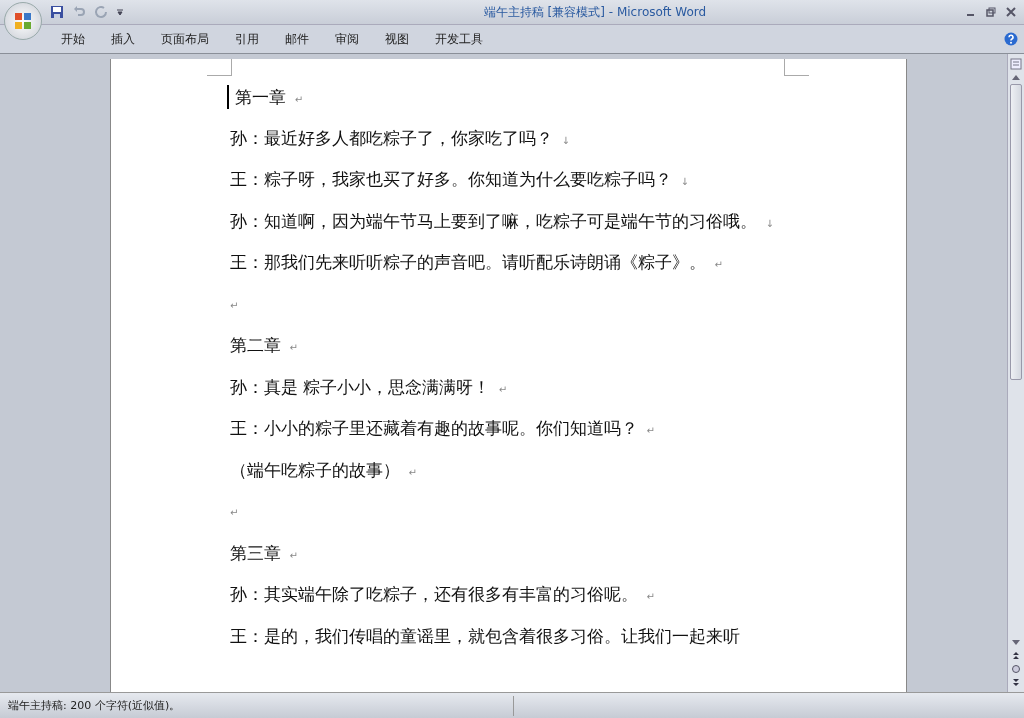 This screenshot has width=1024, height=718. What do you see at coordinates (57, 12) in the screenshot?
I see `save-icon` at bounding box center [57, 12].